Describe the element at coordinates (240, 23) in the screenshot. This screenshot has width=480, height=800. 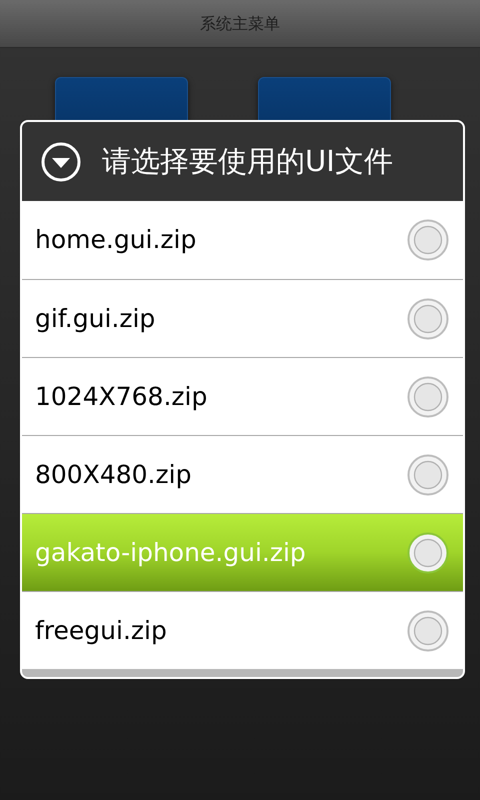
I see `window-title: 系统主菜单` at that location.